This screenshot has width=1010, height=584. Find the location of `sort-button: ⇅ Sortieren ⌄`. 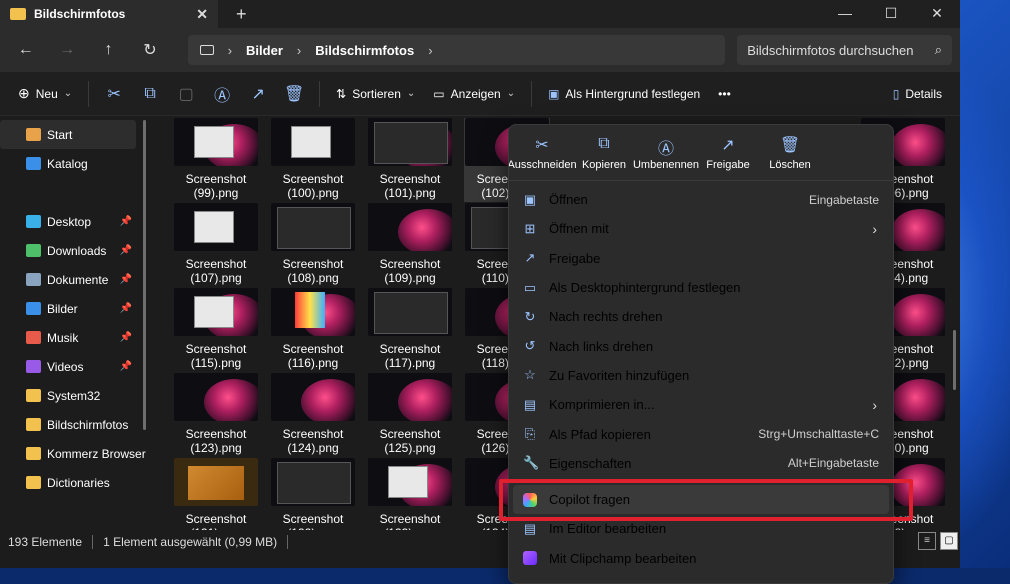

sort-button: ⇅ Sortieren ⌄ is located at coordinates (375, 94).